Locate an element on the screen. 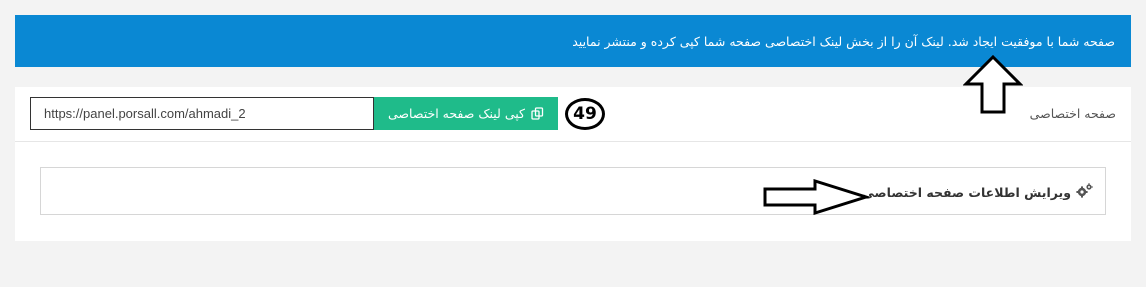 This screenshot has width=1146, height=287. copy-icon is located at coordinates (537, 113).